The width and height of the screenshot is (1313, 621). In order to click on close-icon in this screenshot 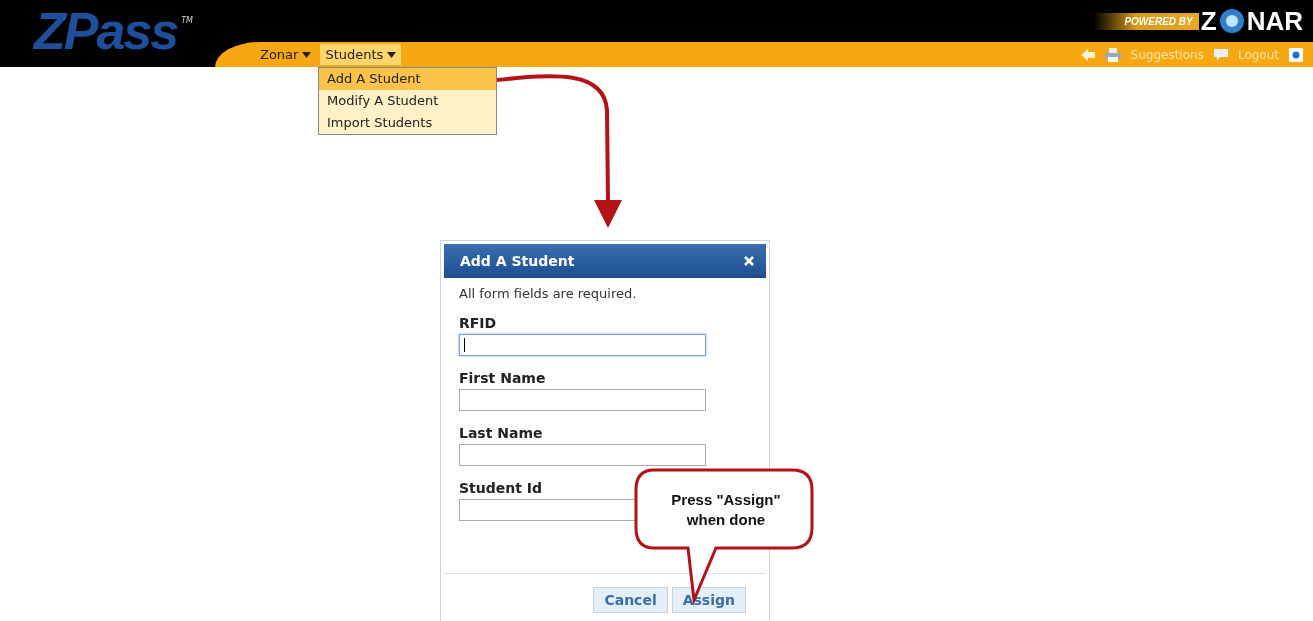, I will do `click(749, 261)`.